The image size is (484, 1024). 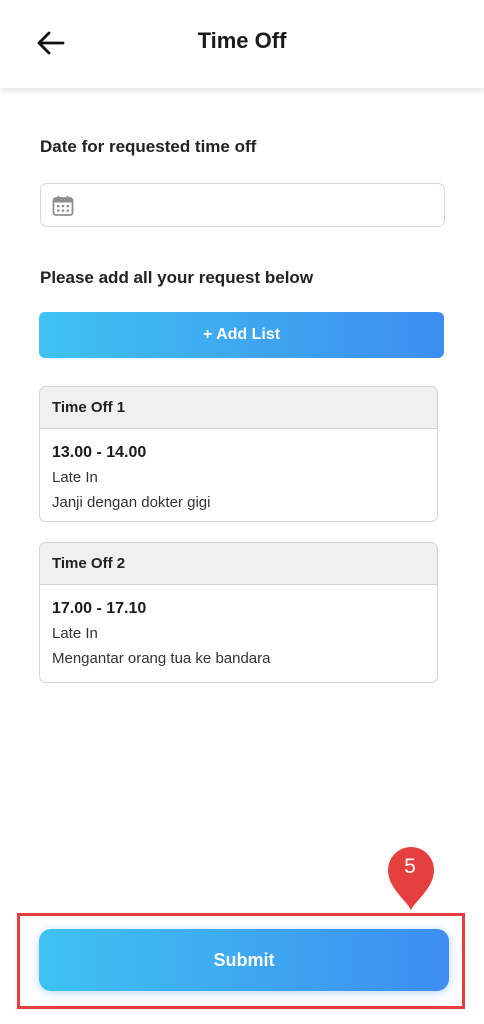 I want to click on date-field, so click(x=242, y=205).